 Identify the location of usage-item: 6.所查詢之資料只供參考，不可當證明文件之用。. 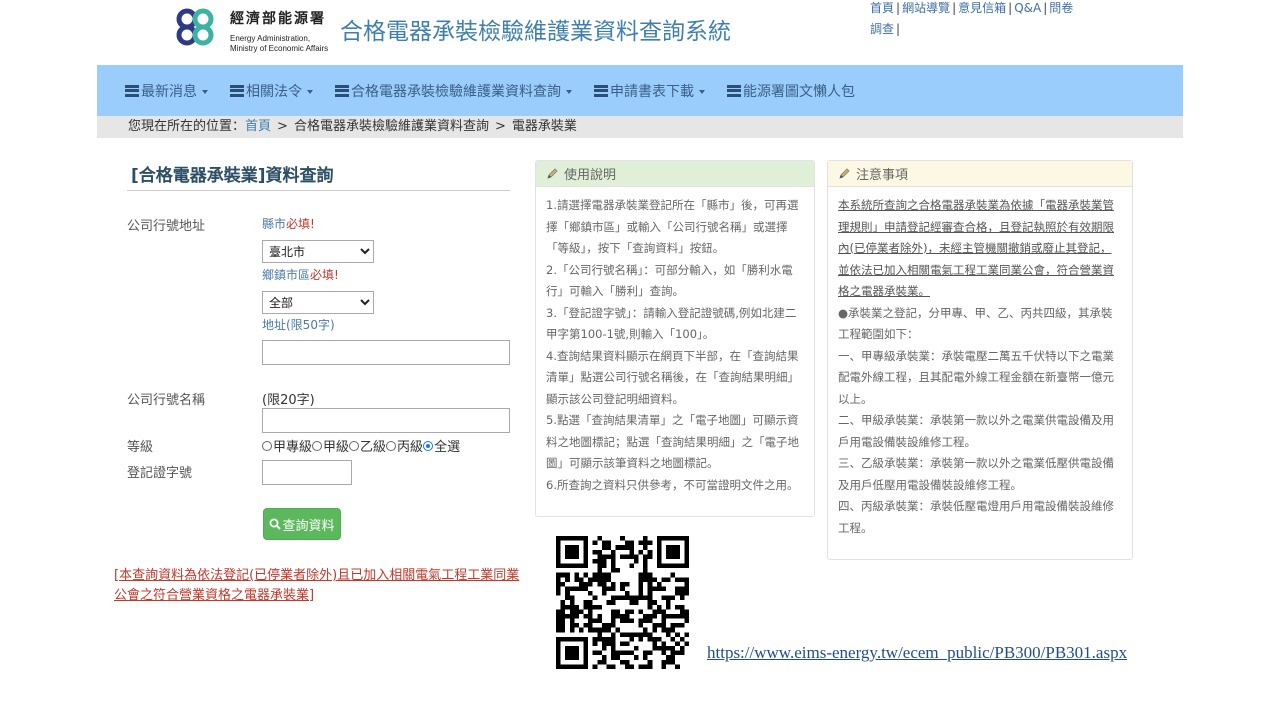
(672, 484).